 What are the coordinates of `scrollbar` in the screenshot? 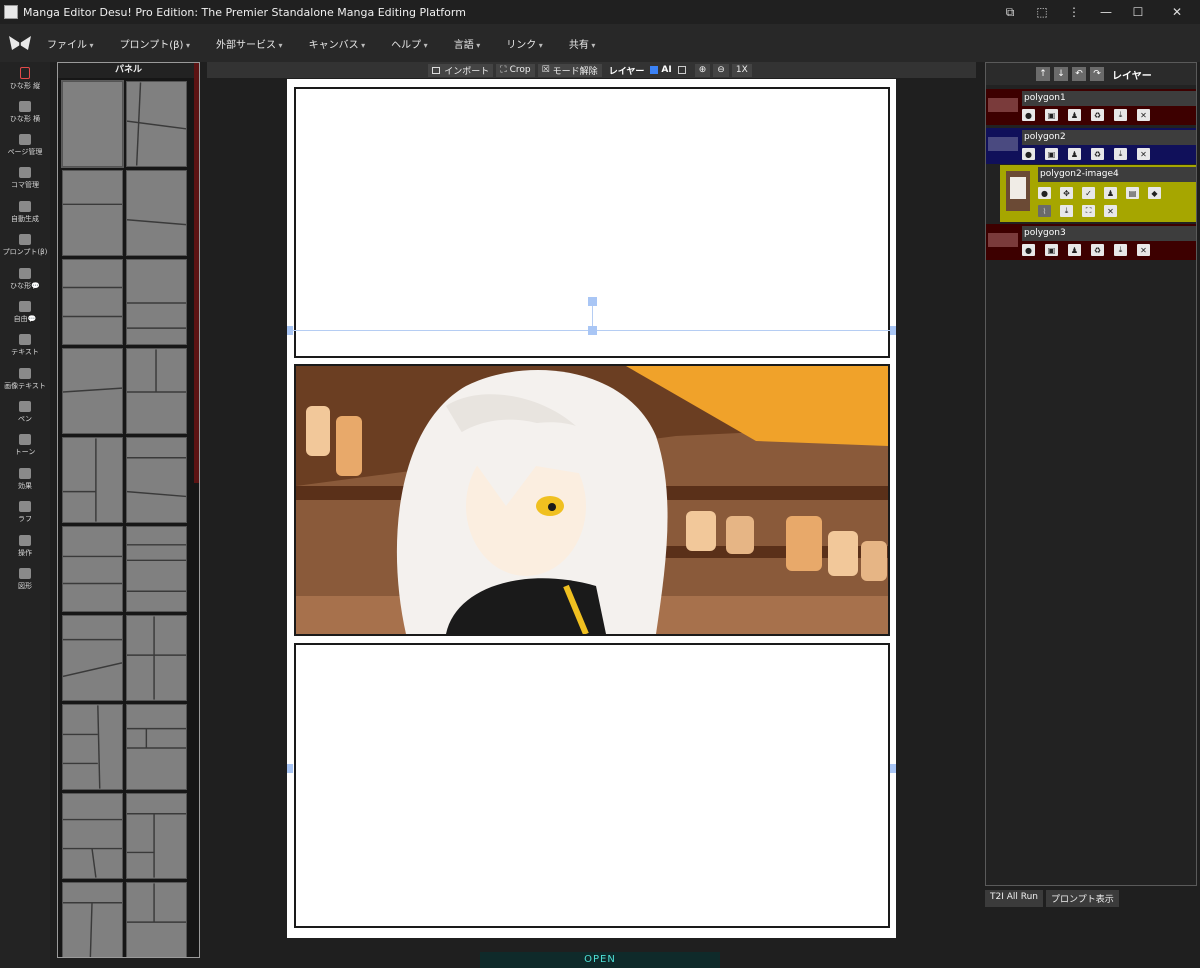 It's located at (196, 273).